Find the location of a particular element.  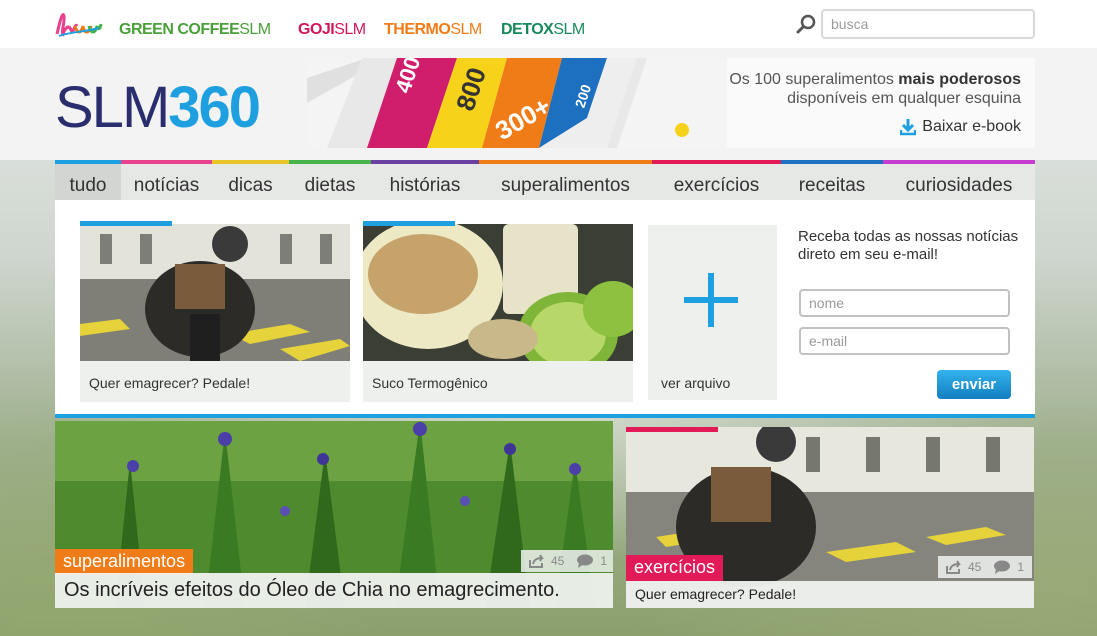

download-ebook-label: Baixar e-book is located at coordinates (971, 126).